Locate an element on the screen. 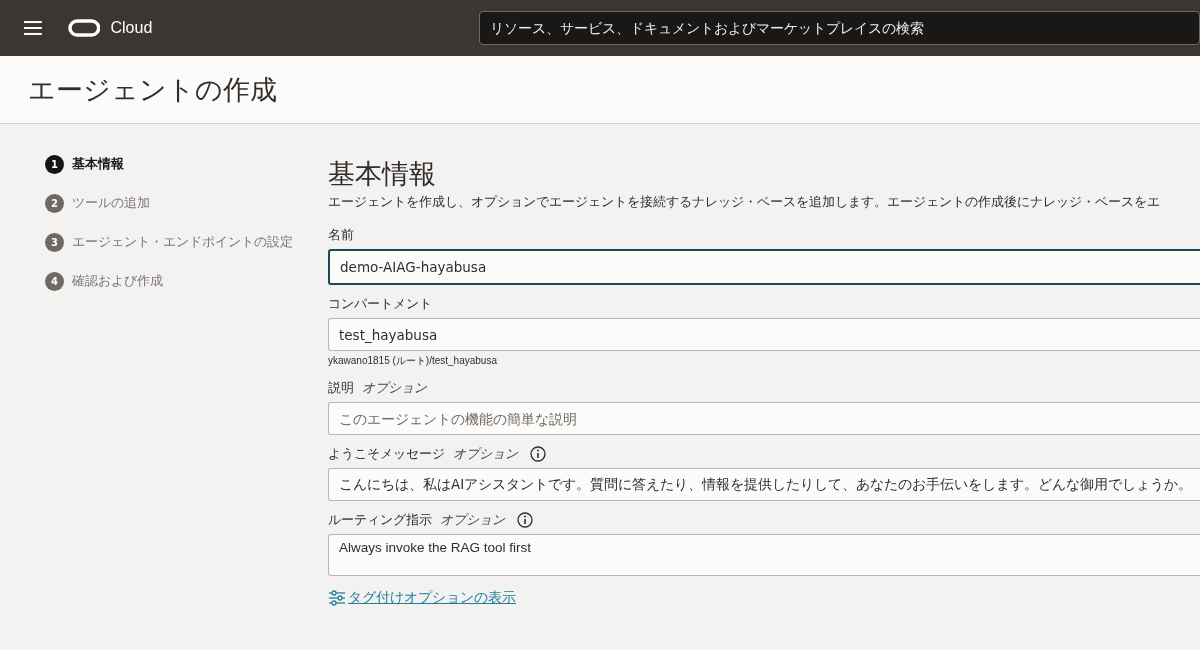 Image resolution: width=1200 pixels, height=650 pixels. step-label: ツールの追加 is located at coordinates (111, 203).